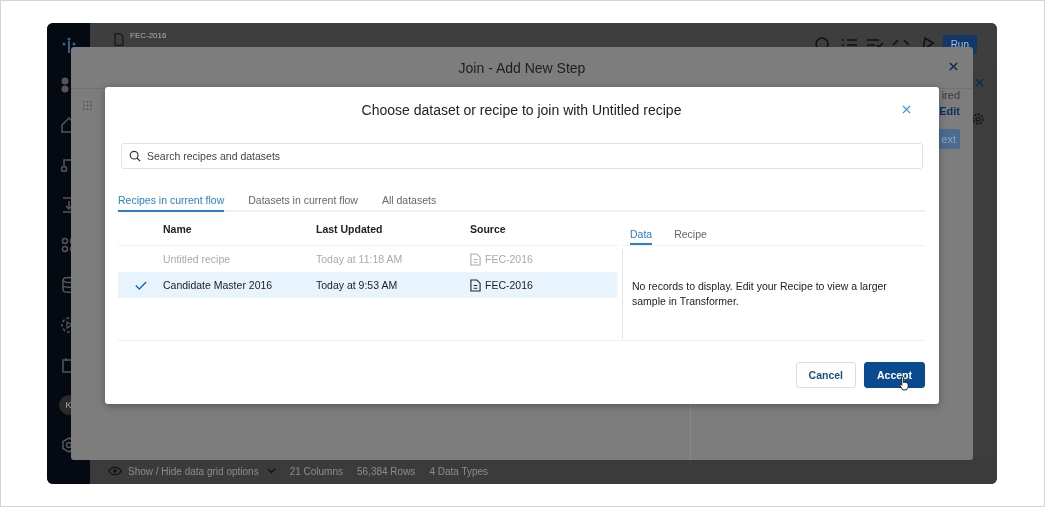  I want to click on empty-message: No records to display. Edit your Recipe to view a larger sample in Transformer., so click(760, 294).